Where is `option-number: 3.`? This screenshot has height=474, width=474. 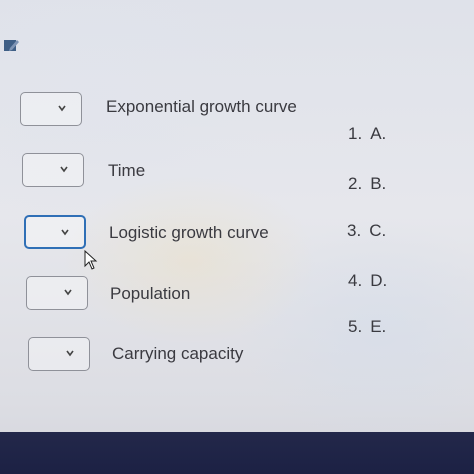
option-number: 3. is located at coordinates (354, 230).